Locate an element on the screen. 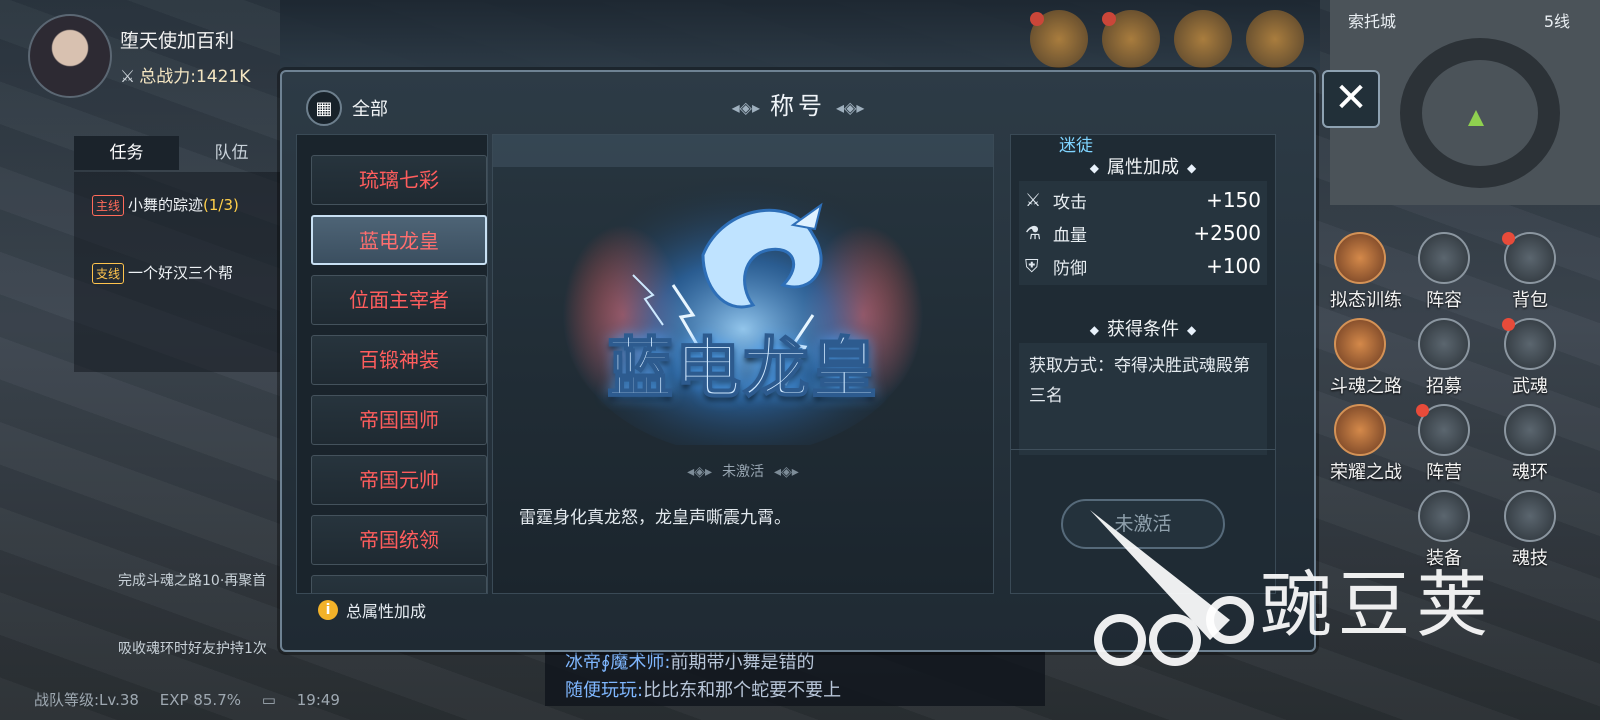  minimap-city: 索托城 is located at coordinates (1372, 21).